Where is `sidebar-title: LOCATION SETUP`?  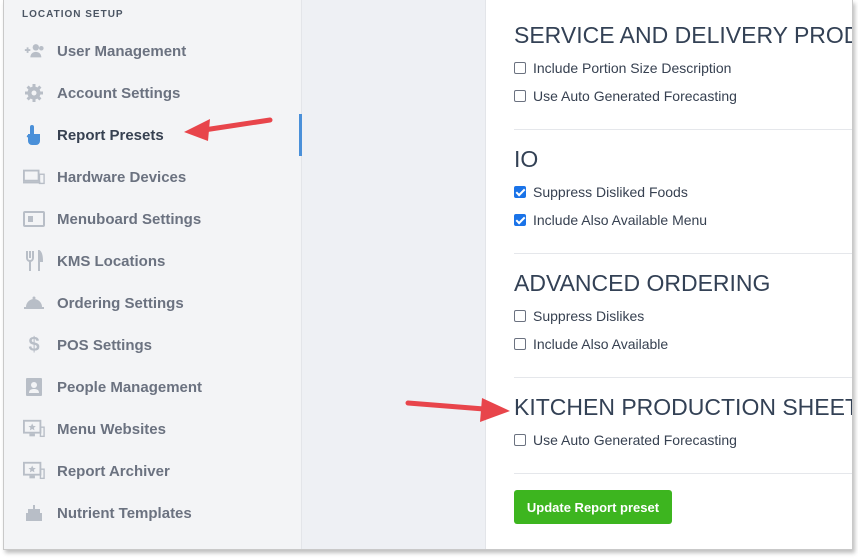
sidebar-title: LOCATION SETUP is located at coordinates (73, 14).